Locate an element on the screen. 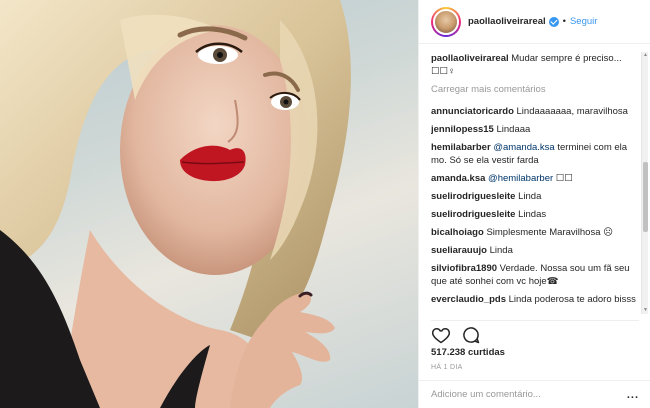 This screenshot has height=408, width=650. follow-button: Seguir is located at coordinates (583, 21).